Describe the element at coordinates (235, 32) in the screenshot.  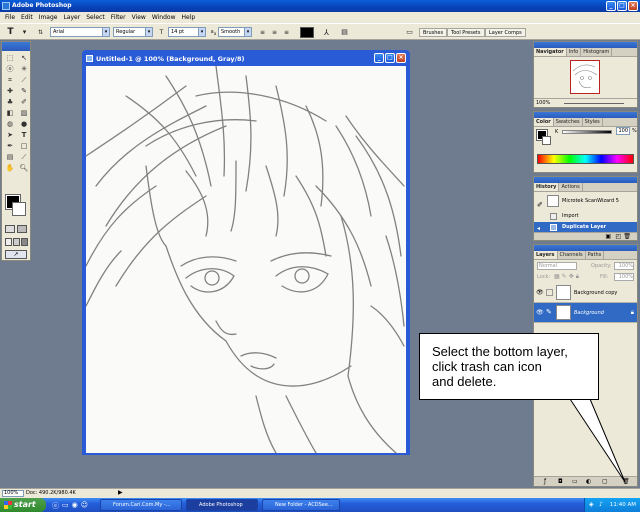
I see `antialias-select: Smooth ▾` at that location.